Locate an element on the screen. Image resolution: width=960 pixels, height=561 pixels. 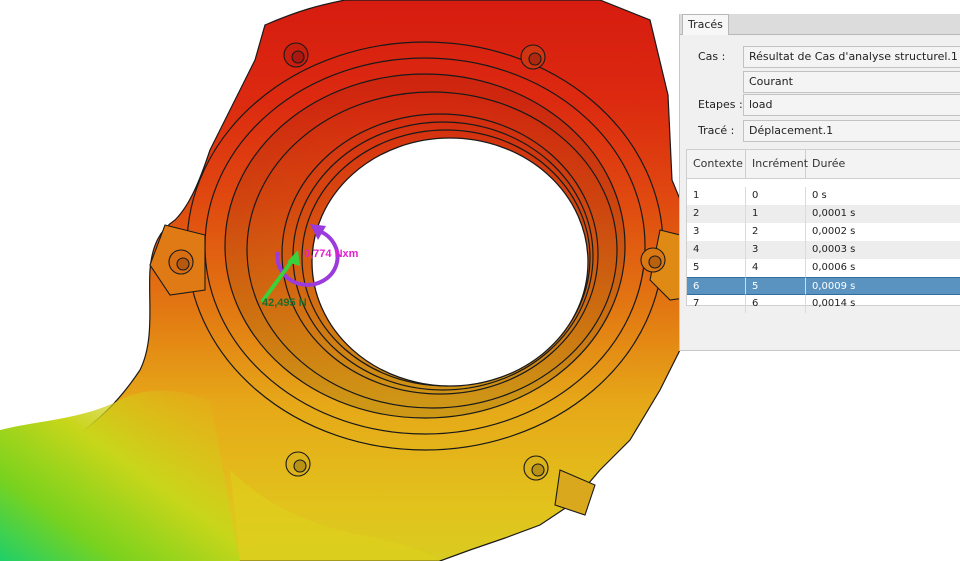
table-row: 10 0 s is located at coordinates (823, 196).